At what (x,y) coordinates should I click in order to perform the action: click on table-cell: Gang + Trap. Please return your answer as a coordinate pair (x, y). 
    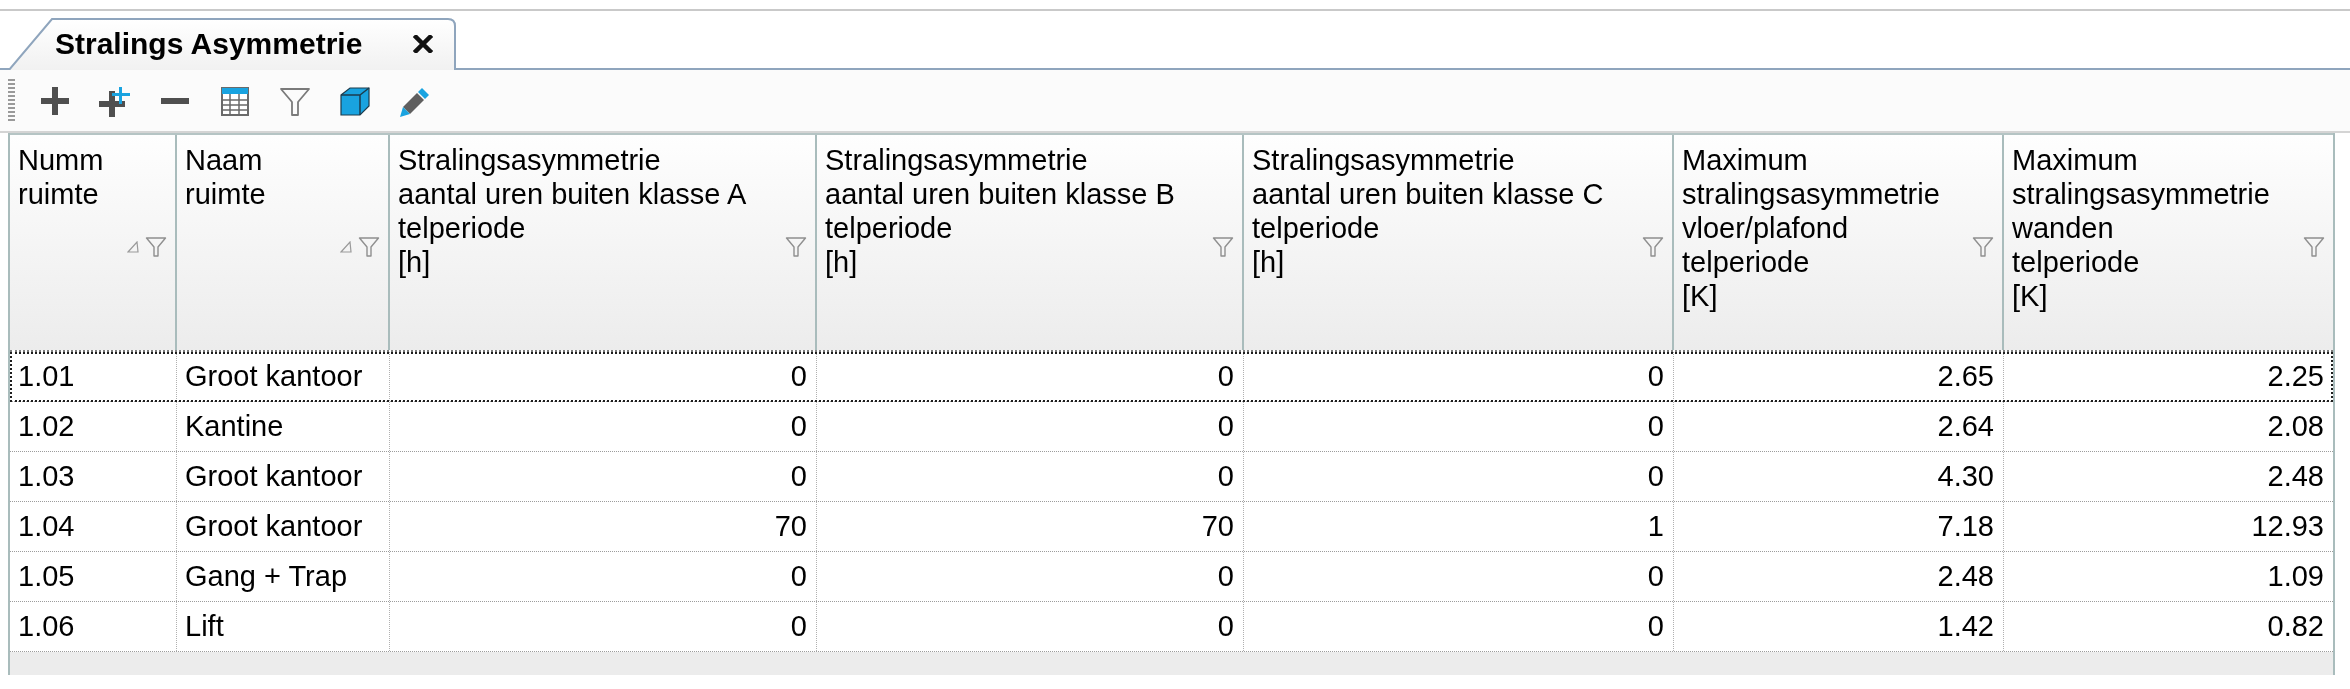
    Looking at the image, I should click on (283, 576).